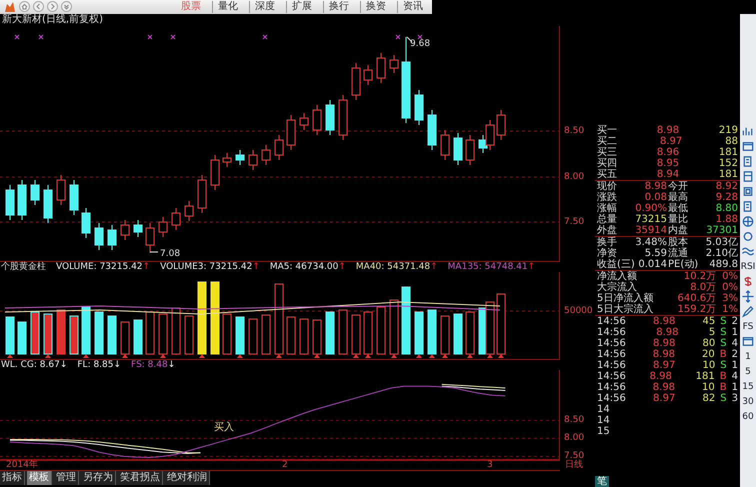 The height and width of the screenshot is (487, 756). I want to click on note-icon, so click(748, 176).